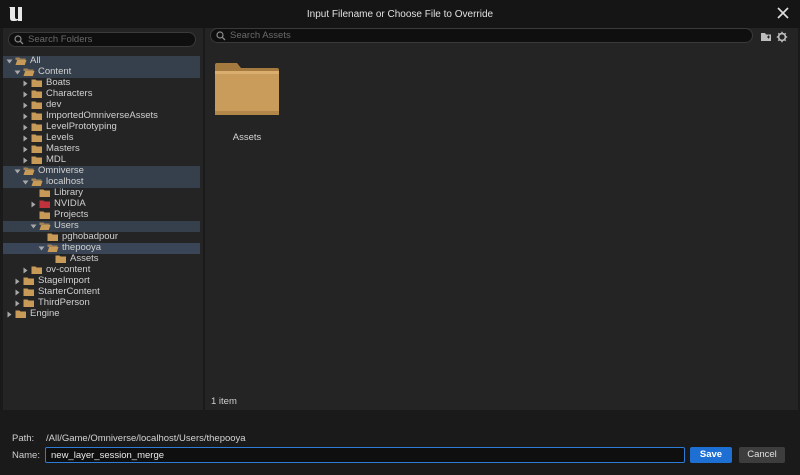 Image resolution: width=800 pixels, height=475 pixels. Describe the element at coordinates (101, 83) in the screenshot. I see `folder-tree-item: Boats` at that location.